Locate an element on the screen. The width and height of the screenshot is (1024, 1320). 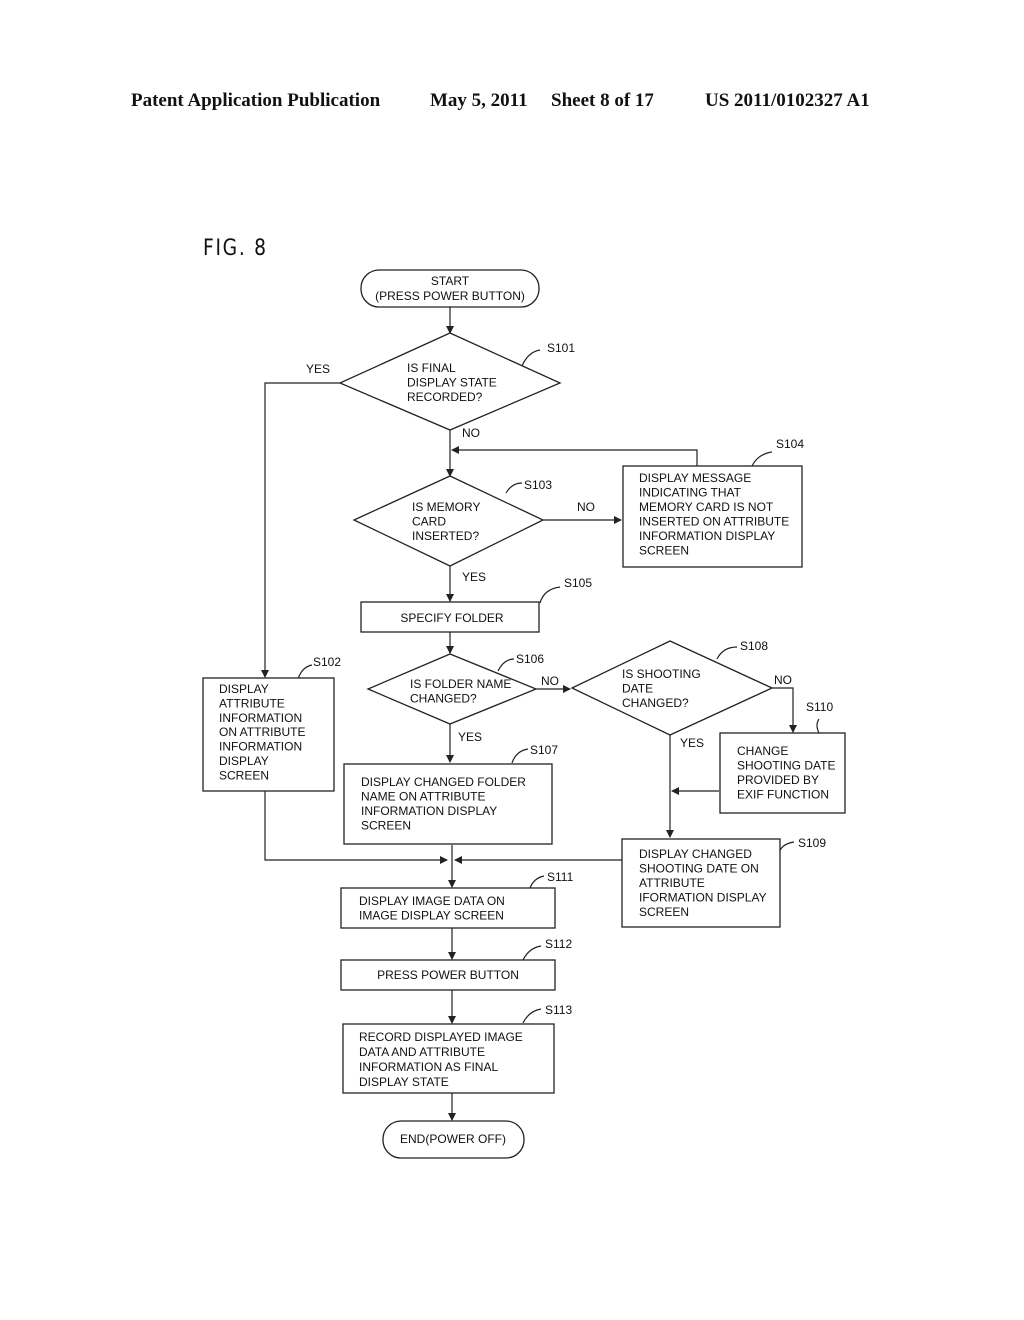
s112-id: S112 is located at coordinates (558, 944).